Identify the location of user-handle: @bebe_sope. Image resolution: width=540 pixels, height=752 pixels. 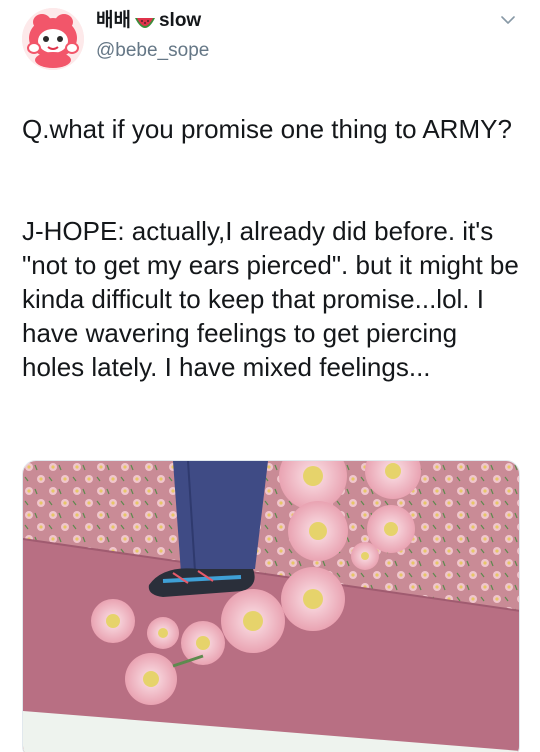
(152, 51).